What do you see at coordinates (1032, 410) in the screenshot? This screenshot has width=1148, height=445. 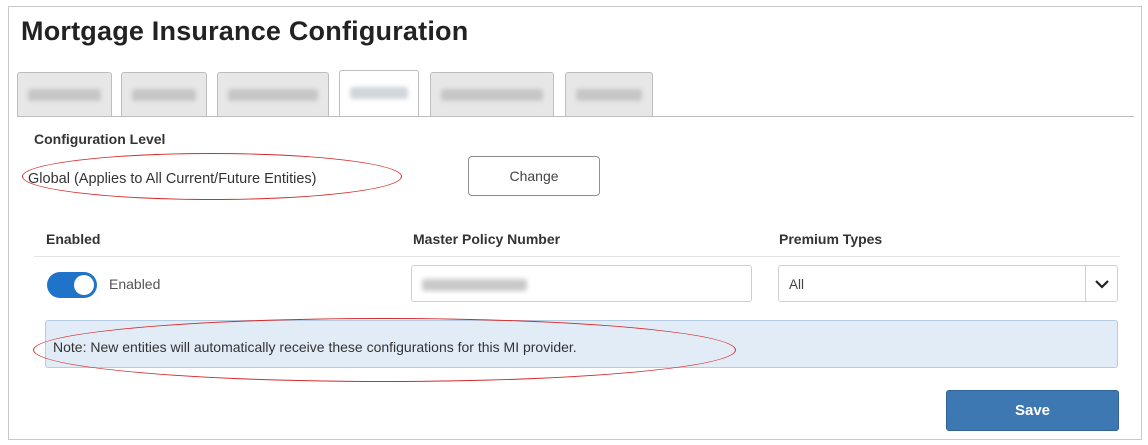 I see `save-button: Save` at bounding box center [1032, 410].